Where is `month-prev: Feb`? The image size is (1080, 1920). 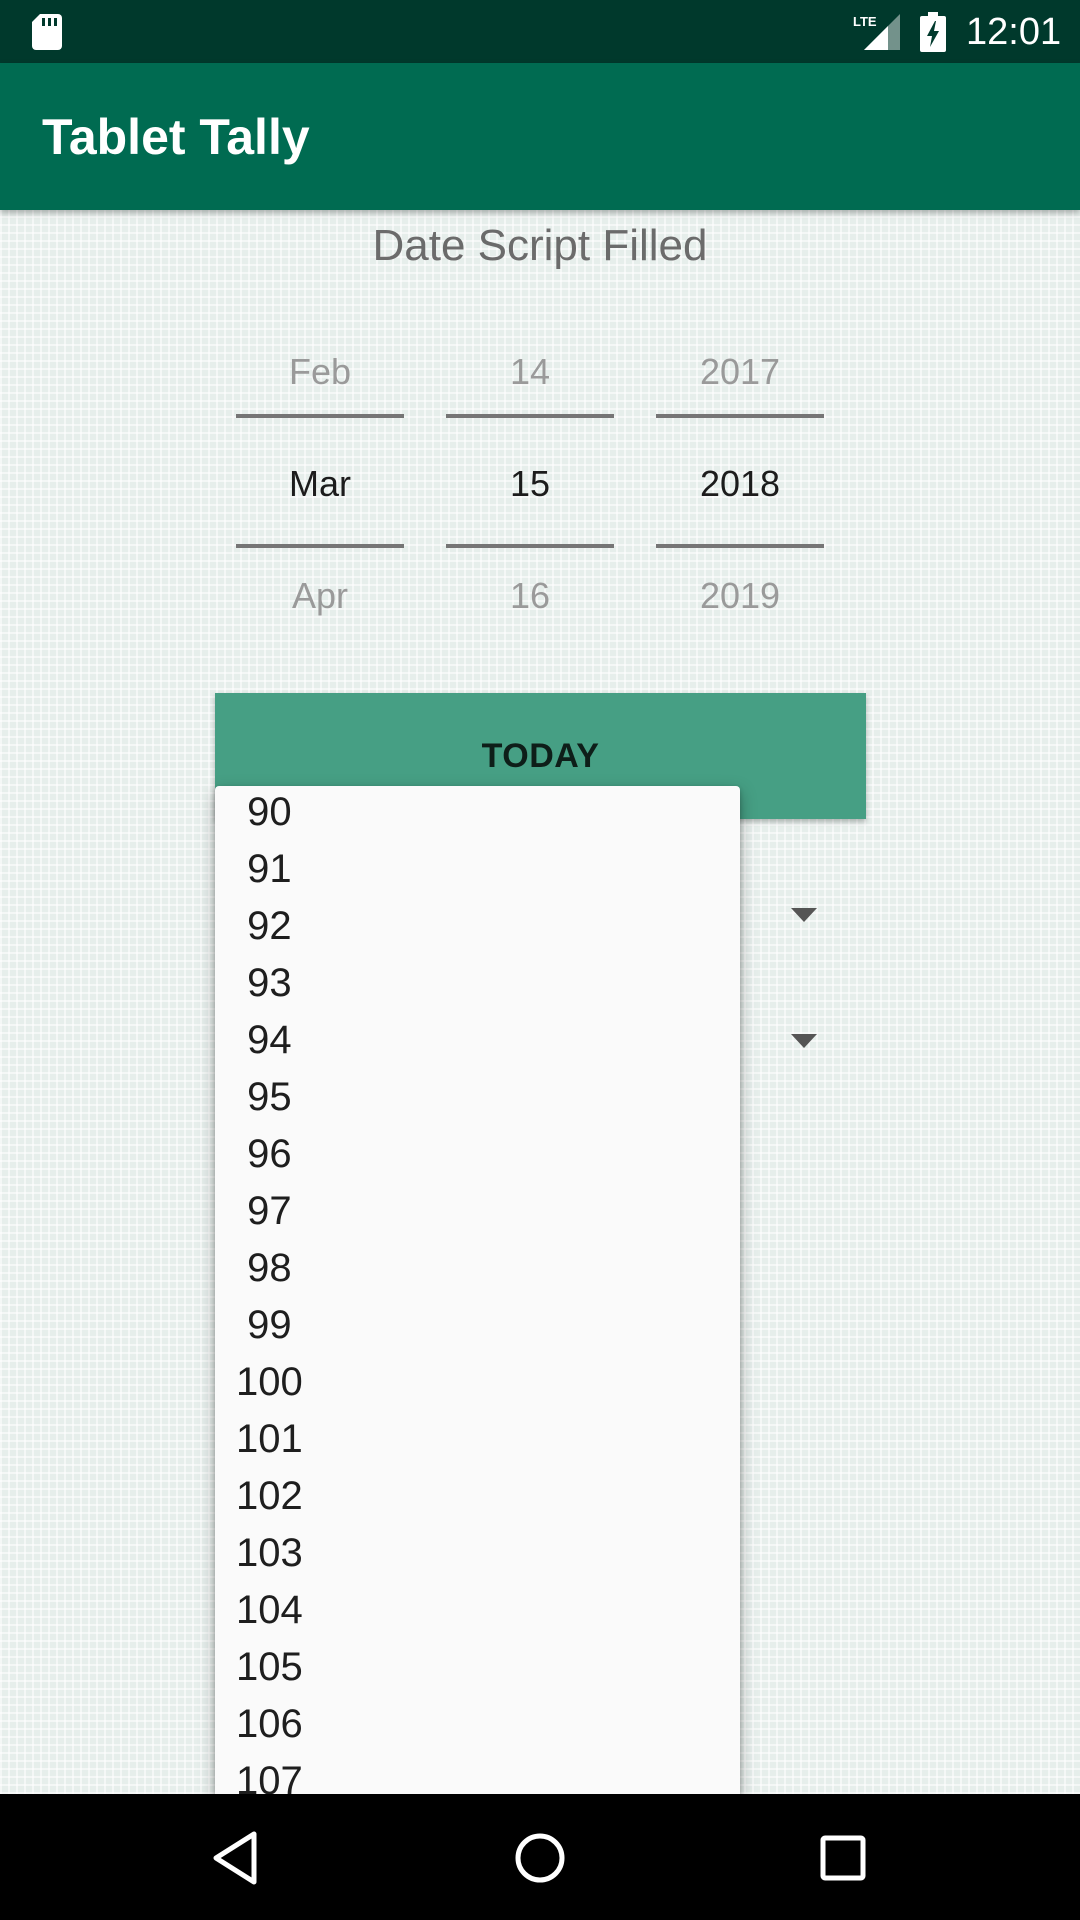
month-prev: Feb is located at coordinates (320, 372).